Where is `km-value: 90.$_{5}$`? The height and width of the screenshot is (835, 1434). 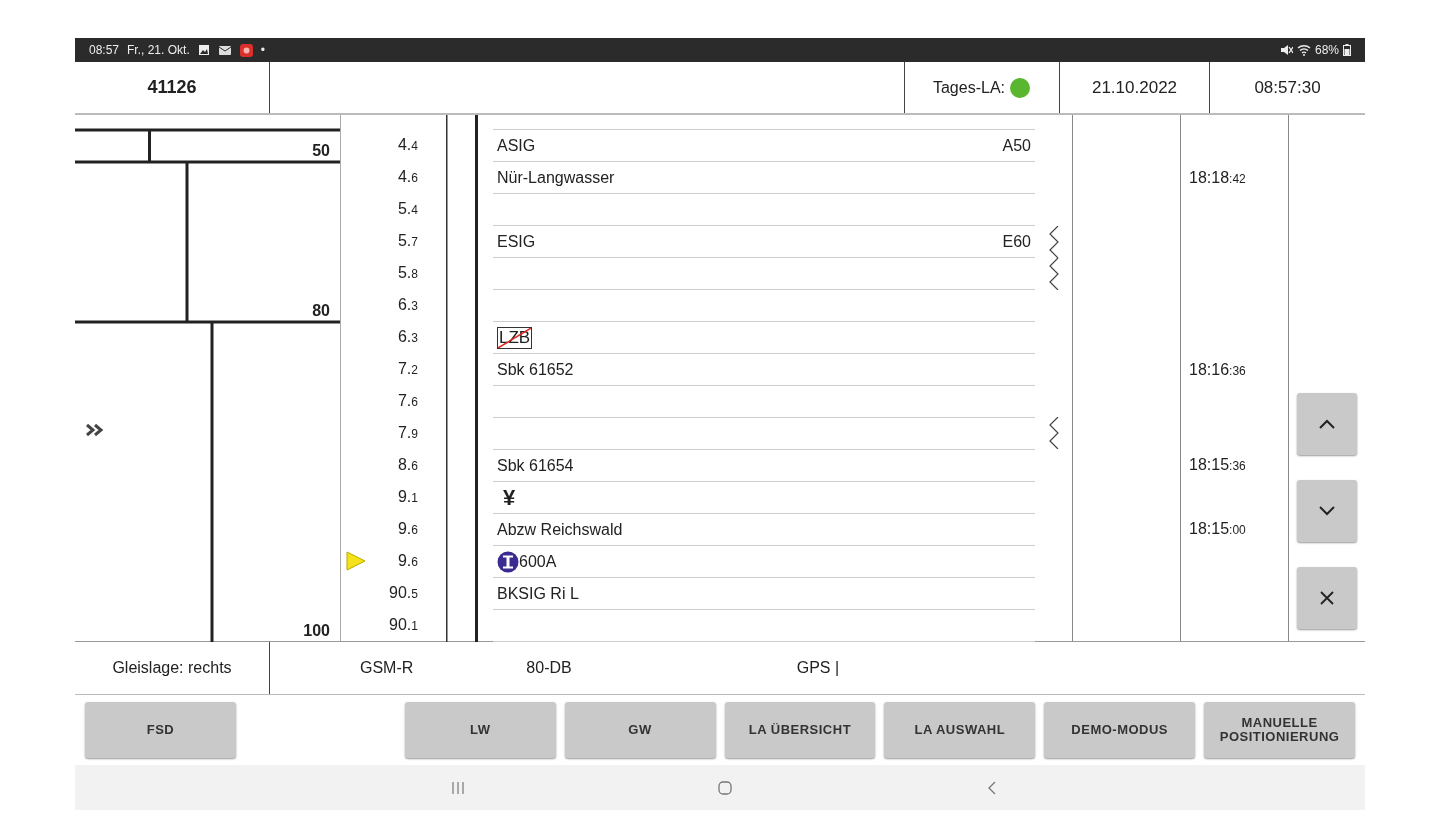 km-value: 90.$_{5}$ is located at coordinates (403, 592).